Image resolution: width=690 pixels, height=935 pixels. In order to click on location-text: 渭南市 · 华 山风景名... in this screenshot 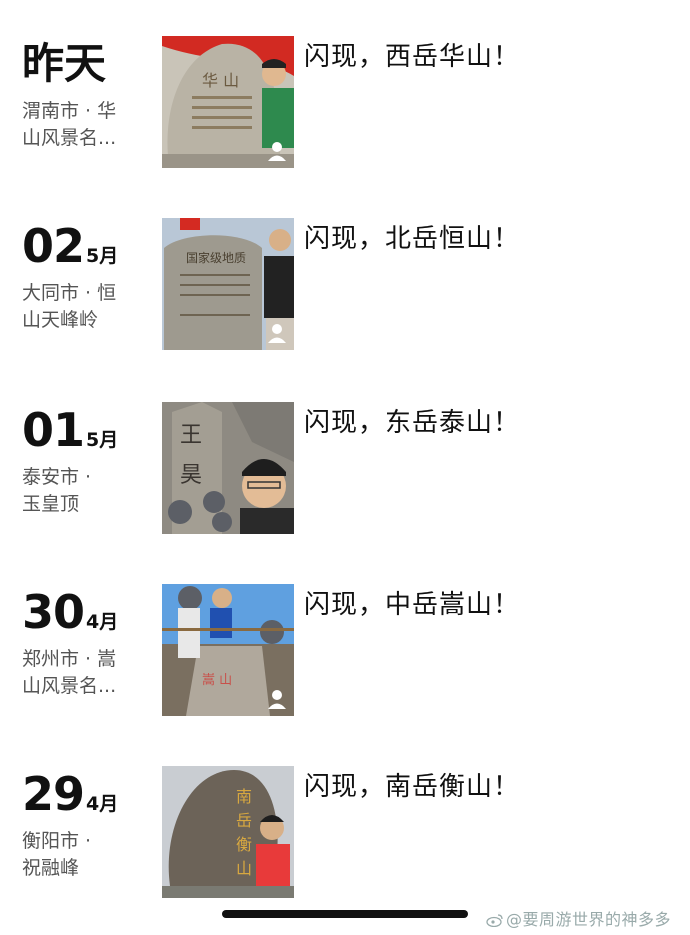, I will do `click(82, 125)`.